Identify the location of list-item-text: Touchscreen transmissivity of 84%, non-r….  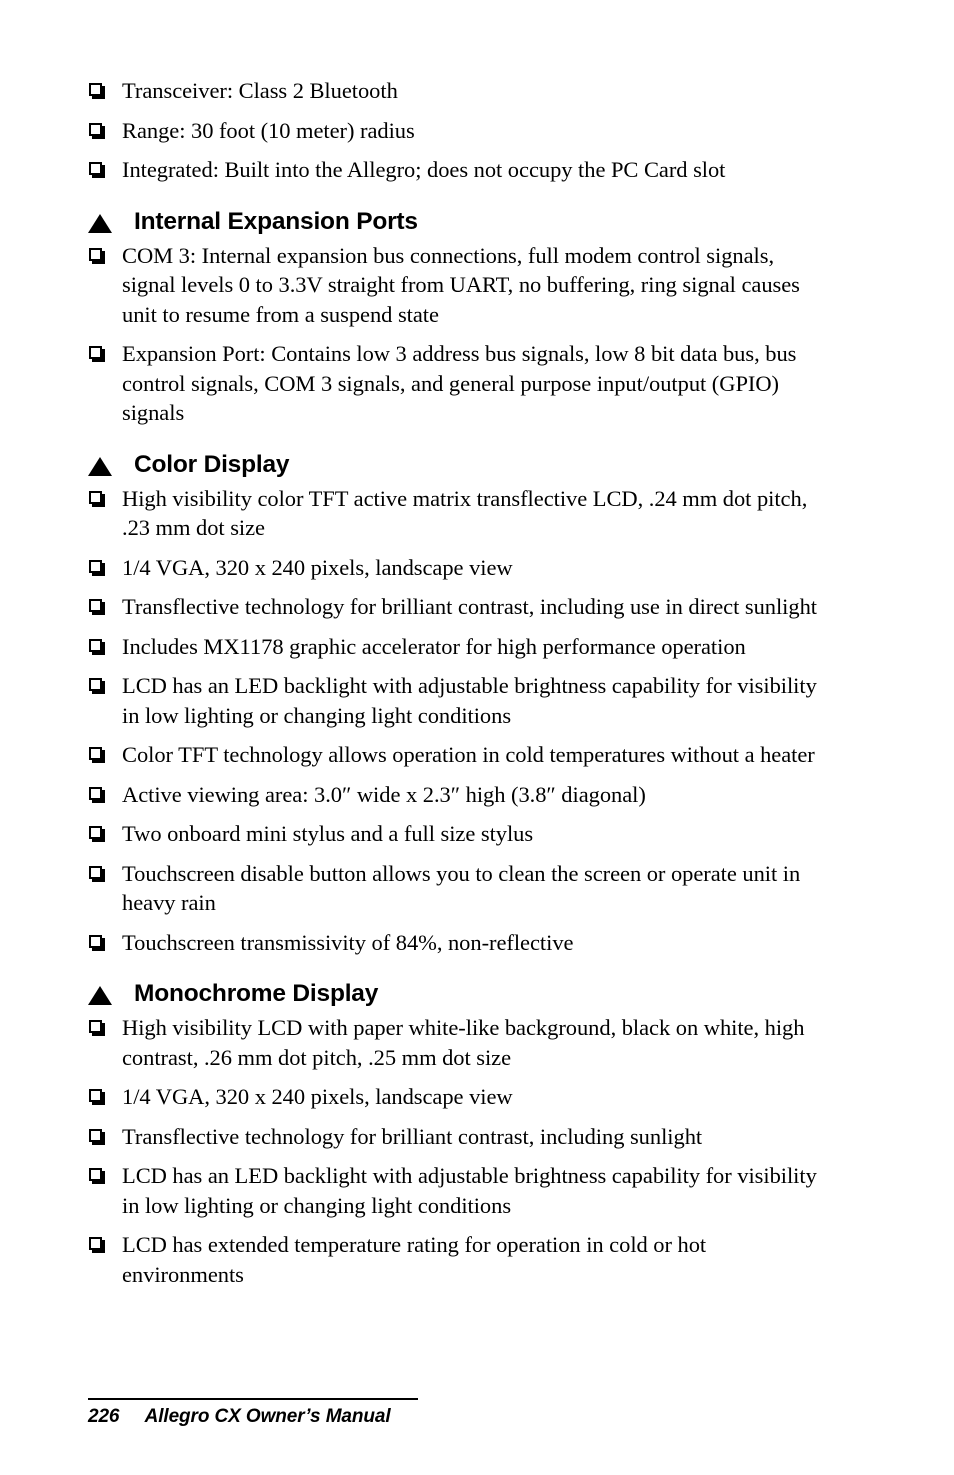
(348, 942).